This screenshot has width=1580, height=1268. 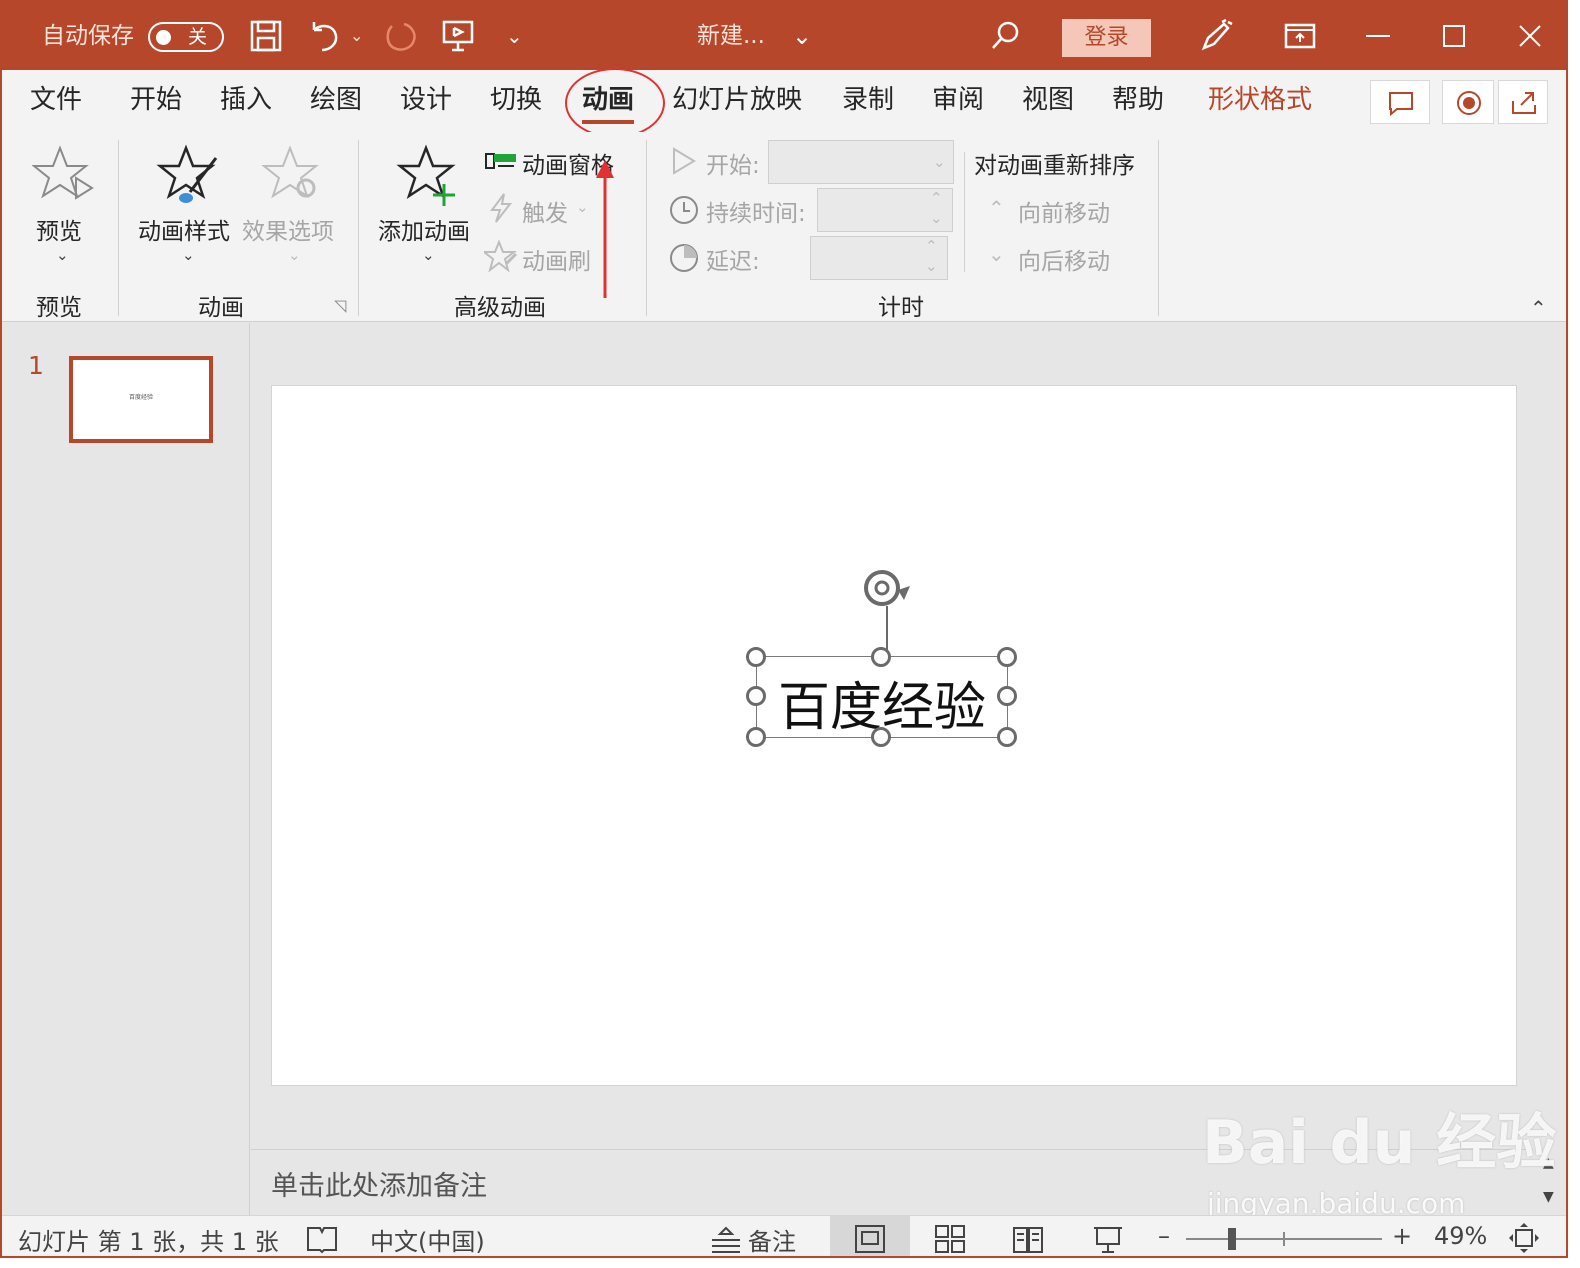 What do you see at coordinates (56, 101) in the screenshot?
I see `tab-file: 文件` at bounding box center [56, 101].